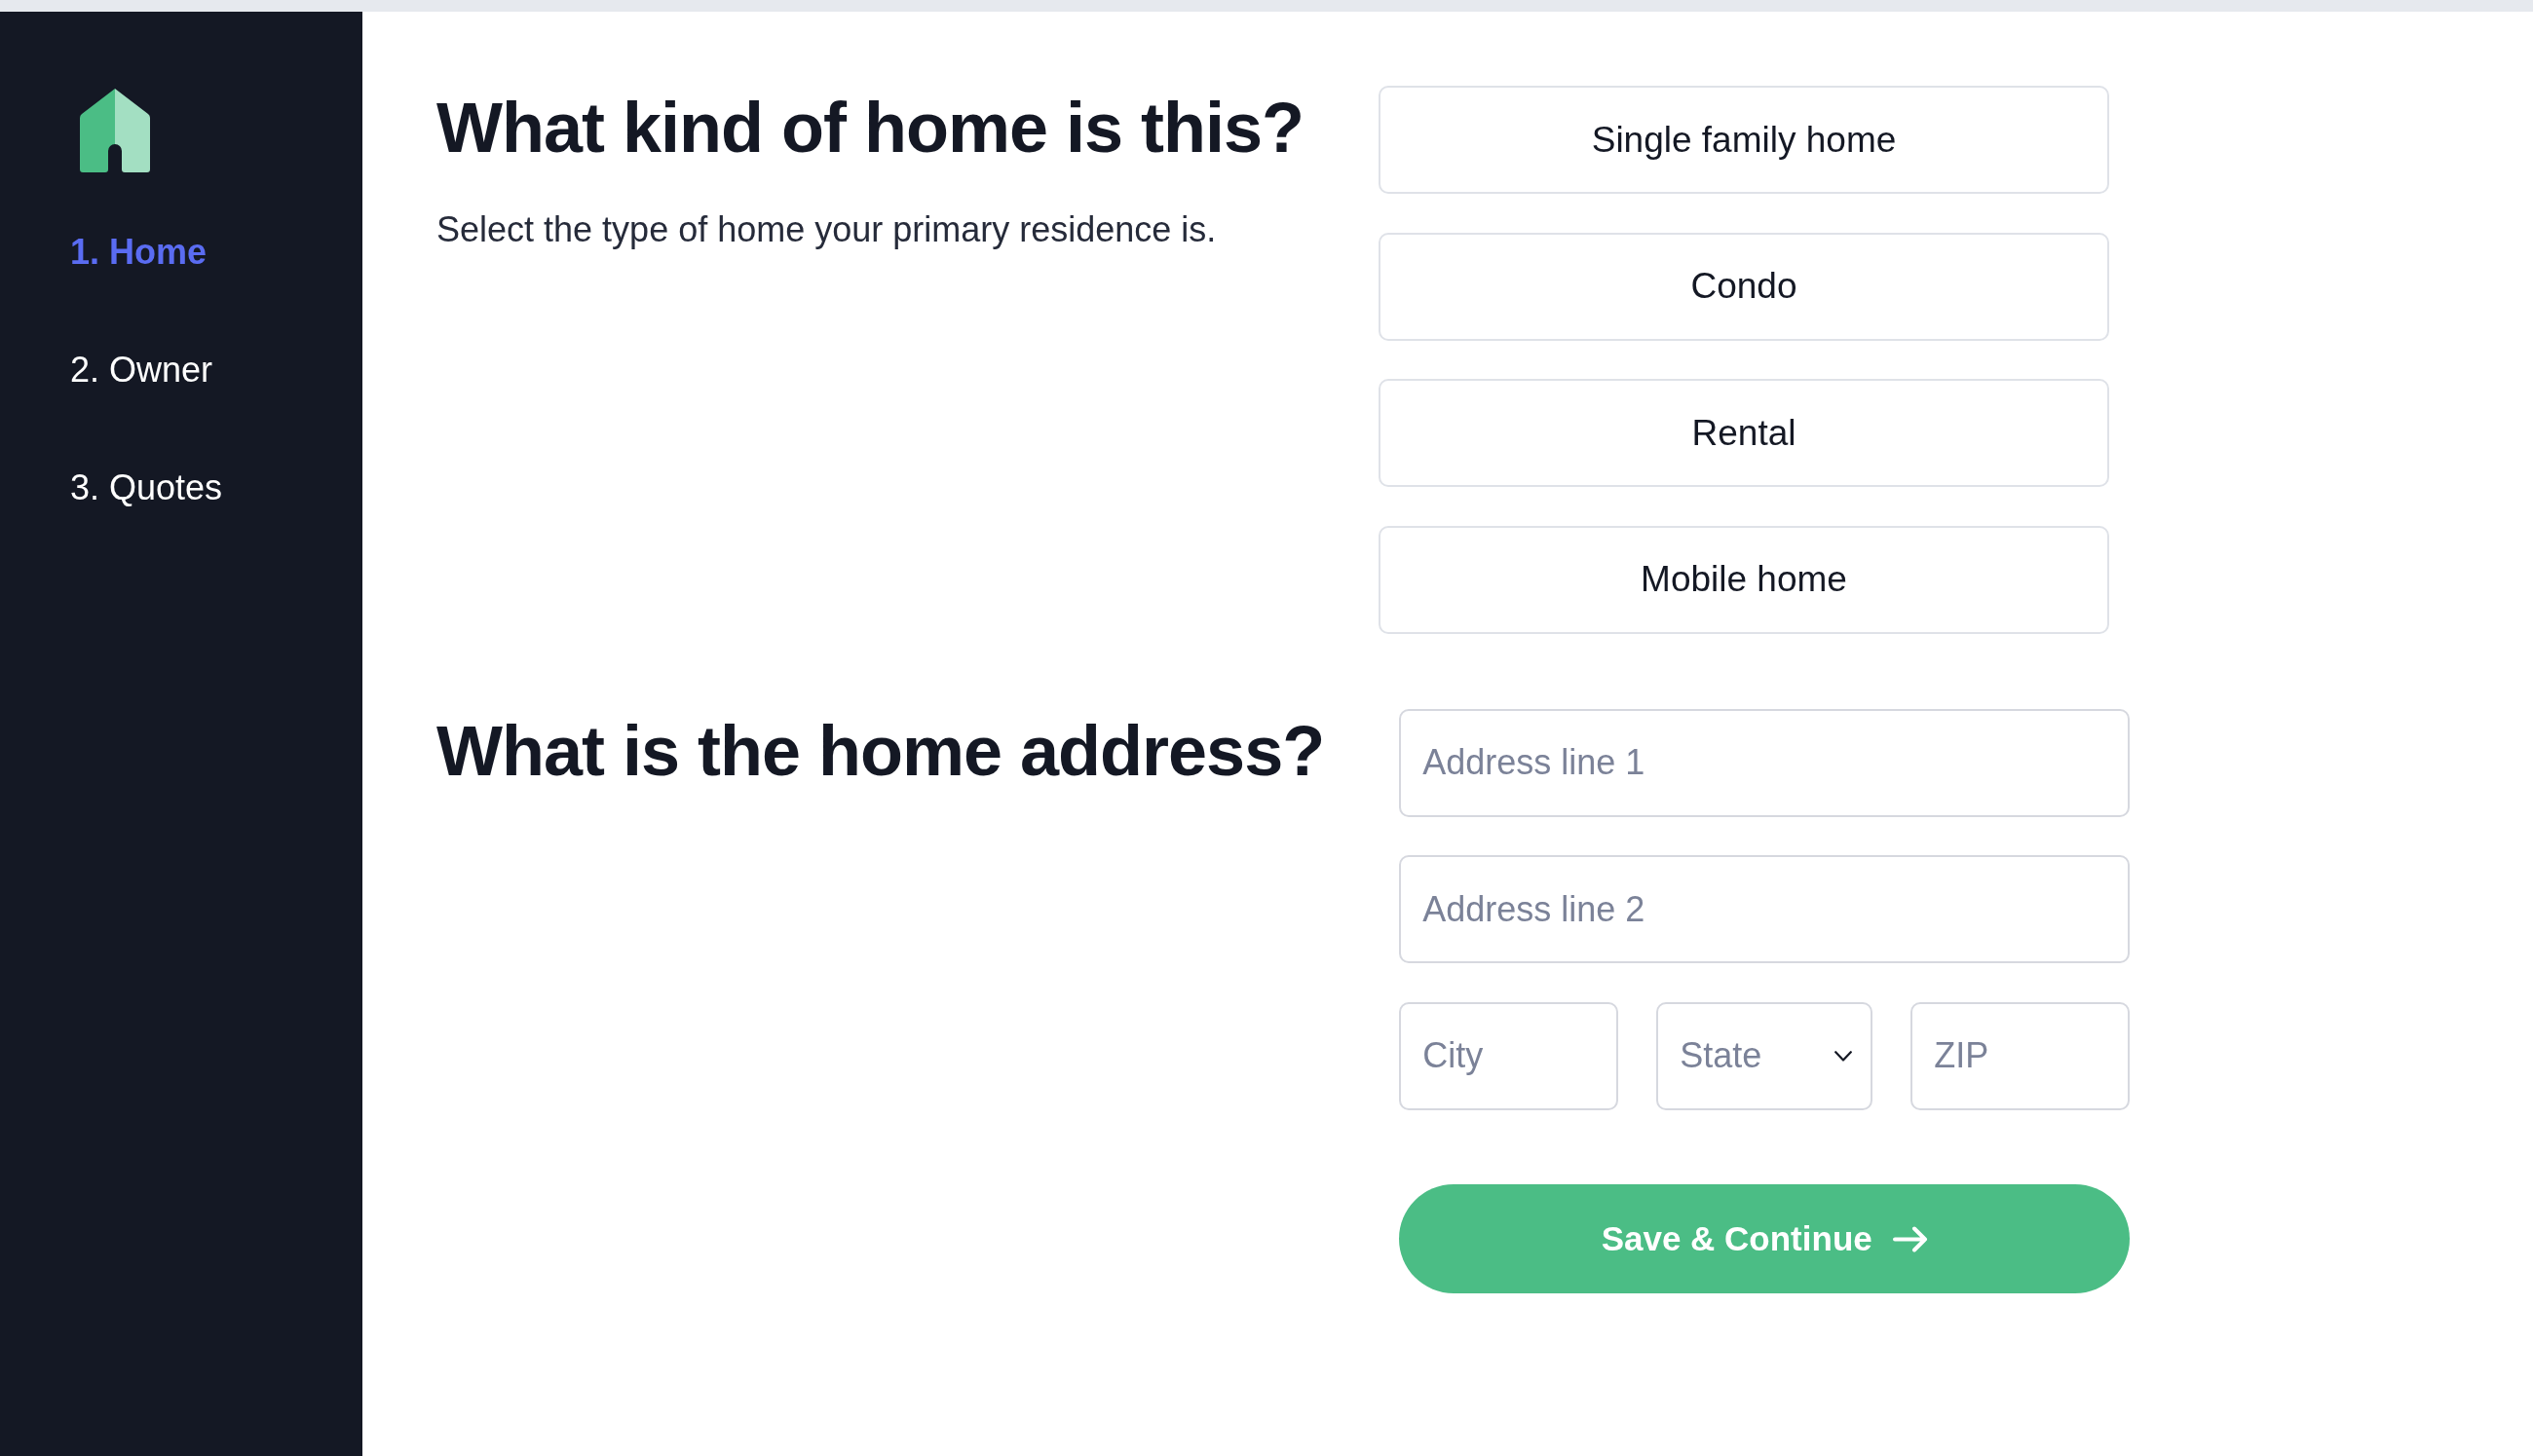 Image resolution: width=2533 pixels, height=1456 pixels. What do you see at coordinates (1843, 1056) in the screenshot?
I see `chevron-down-icon` at bounding box center [1843, 1056].